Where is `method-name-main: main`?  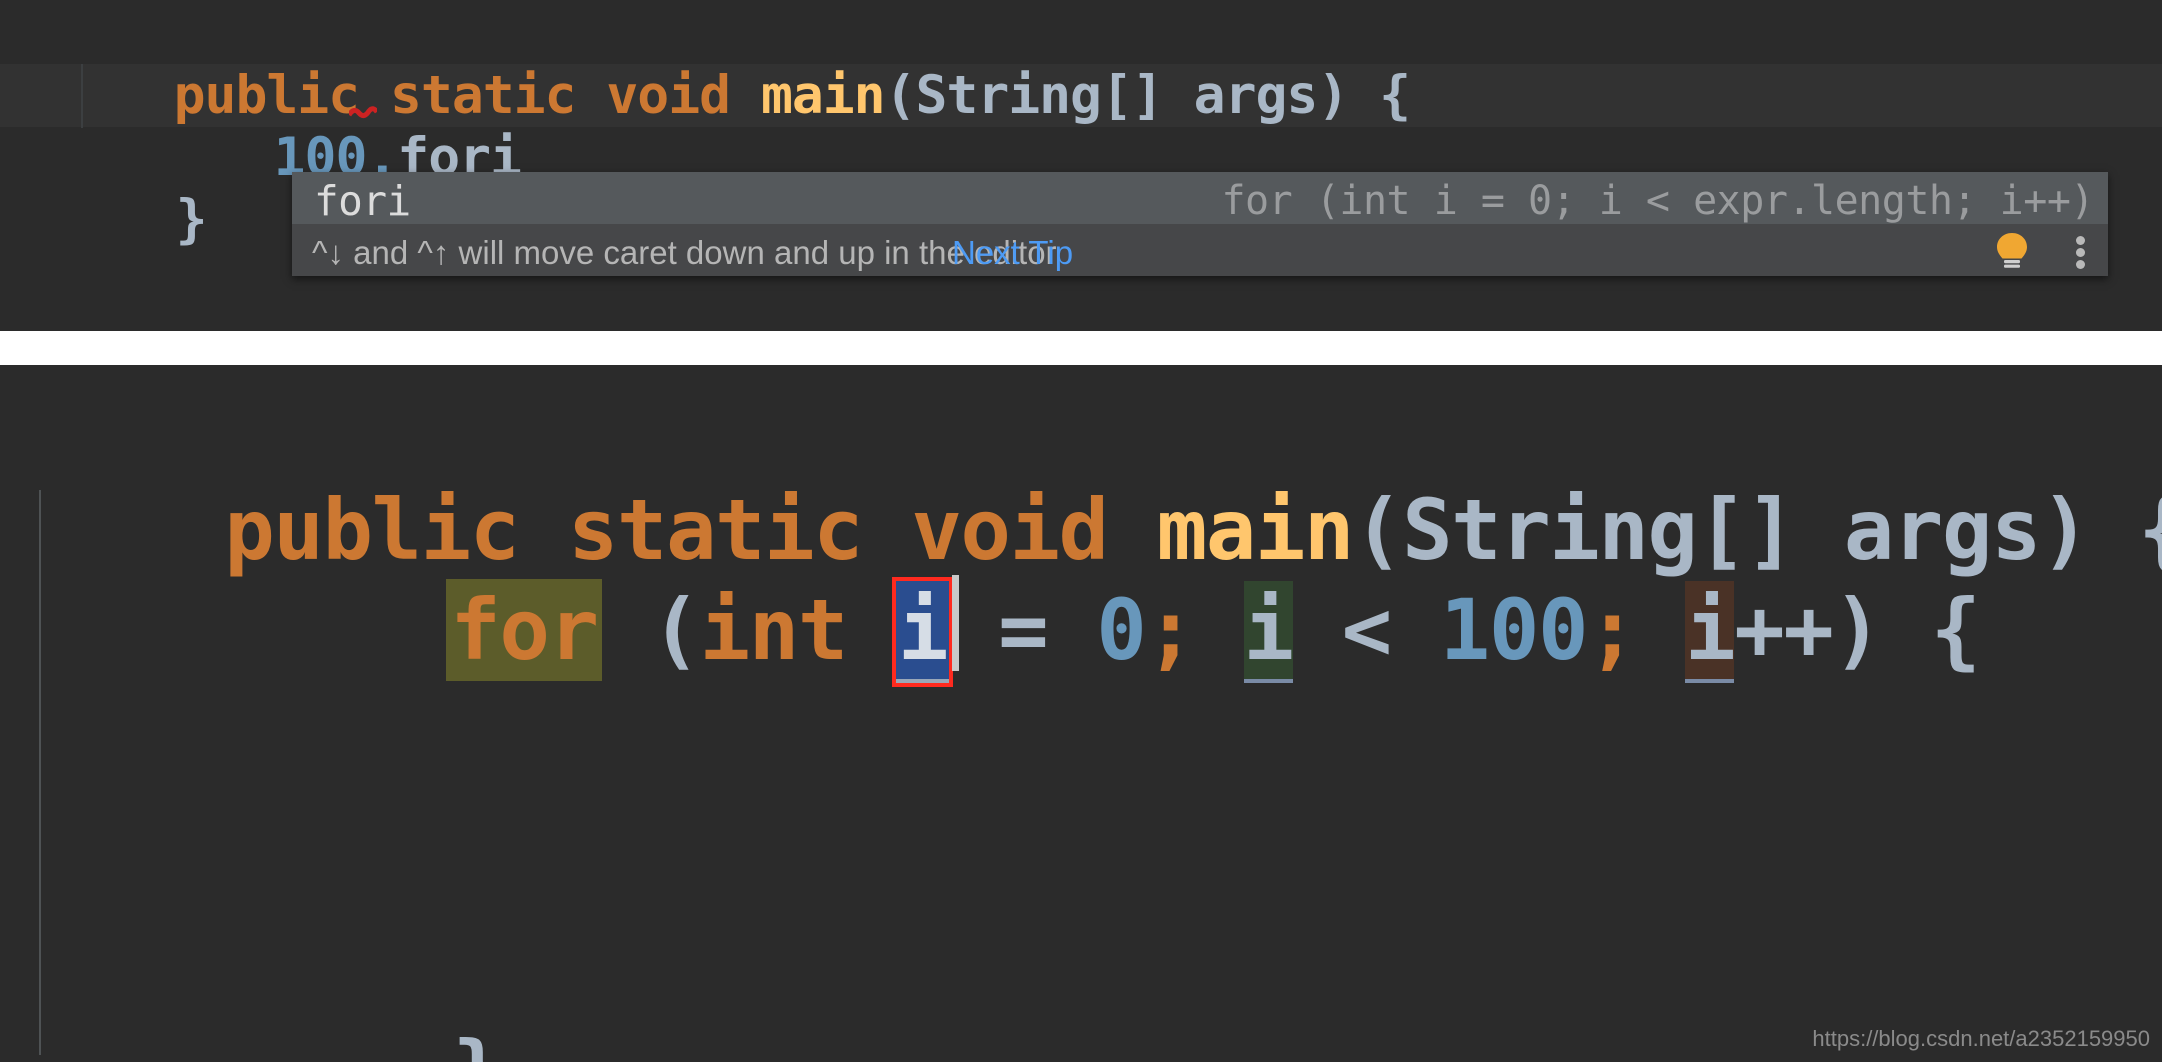
method-name-main: main is located at coordinates (823, 95).